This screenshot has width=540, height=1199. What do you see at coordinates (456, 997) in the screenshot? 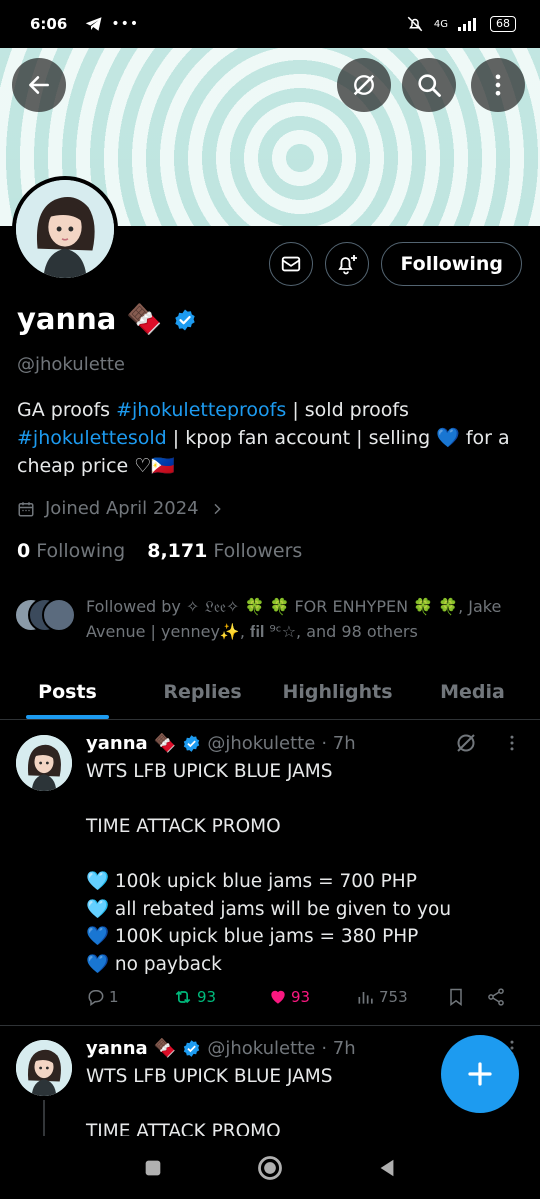
I see `bookmark-icon` at bounding box center [456, 997].